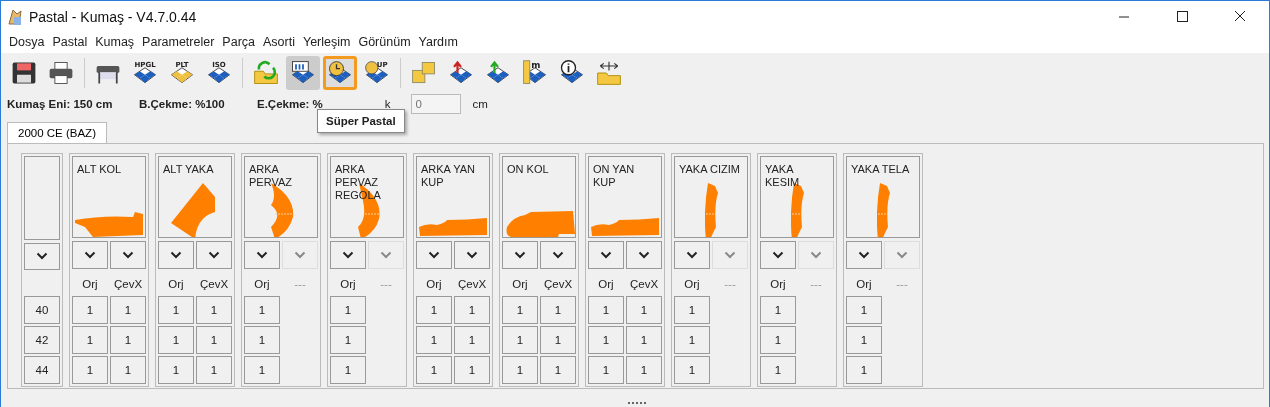  I want to click on menu-item: Dosya, so click(27, 42).